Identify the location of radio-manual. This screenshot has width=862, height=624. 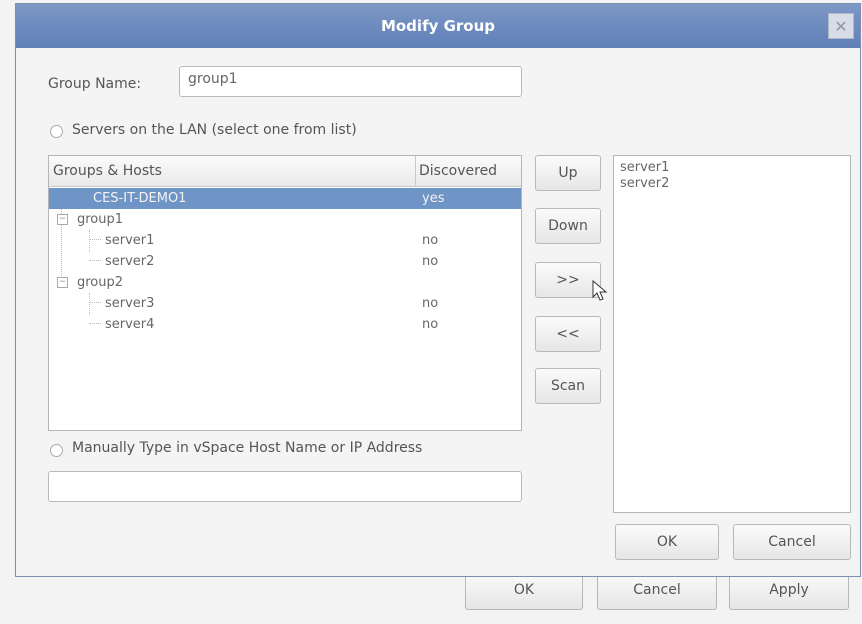
(56, 450).